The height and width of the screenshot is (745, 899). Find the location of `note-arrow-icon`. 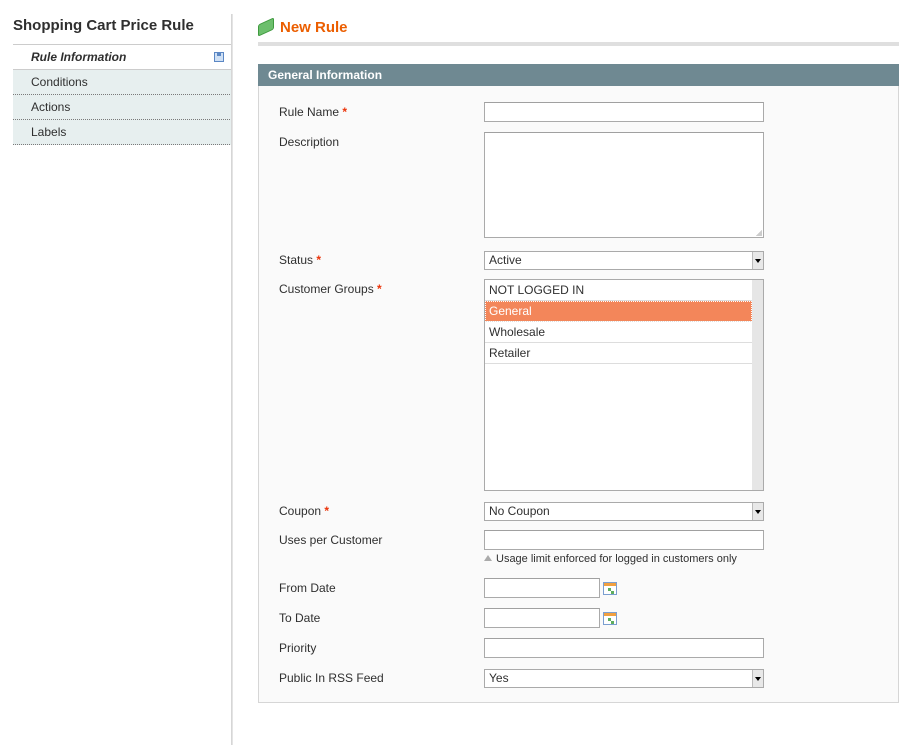

note-arrow-icon is located at coordinates (488, 558).